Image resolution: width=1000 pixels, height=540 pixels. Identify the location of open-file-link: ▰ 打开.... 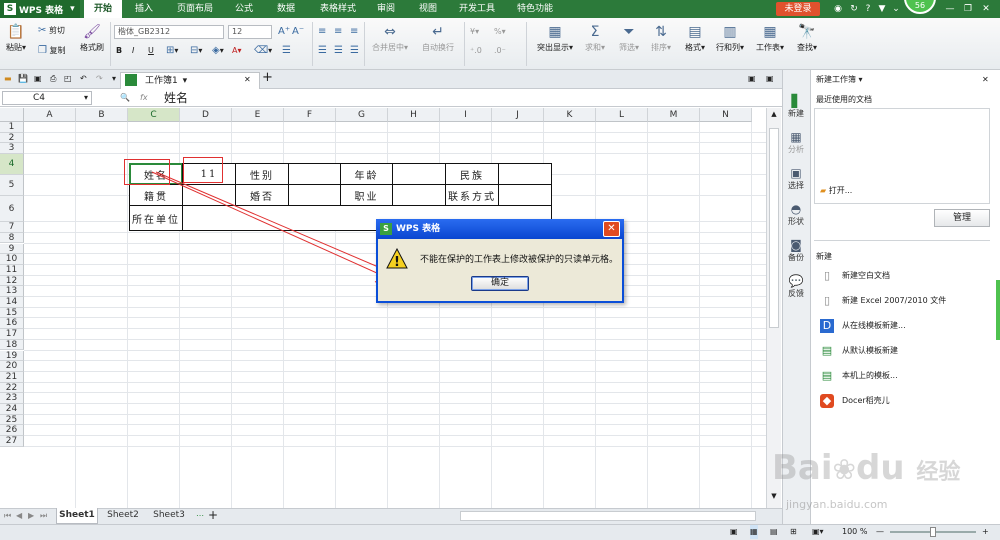
(836, 191).